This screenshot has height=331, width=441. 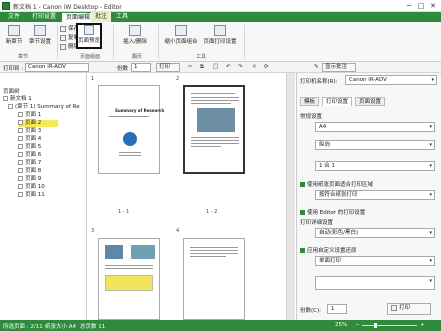 I want to click on fit-checkbox: 使用纸张页面适合打印区域, so click(x=336, y=184).